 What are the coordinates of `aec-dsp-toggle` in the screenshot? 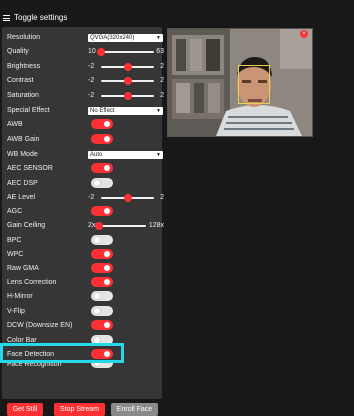 It's located at (102, 183).